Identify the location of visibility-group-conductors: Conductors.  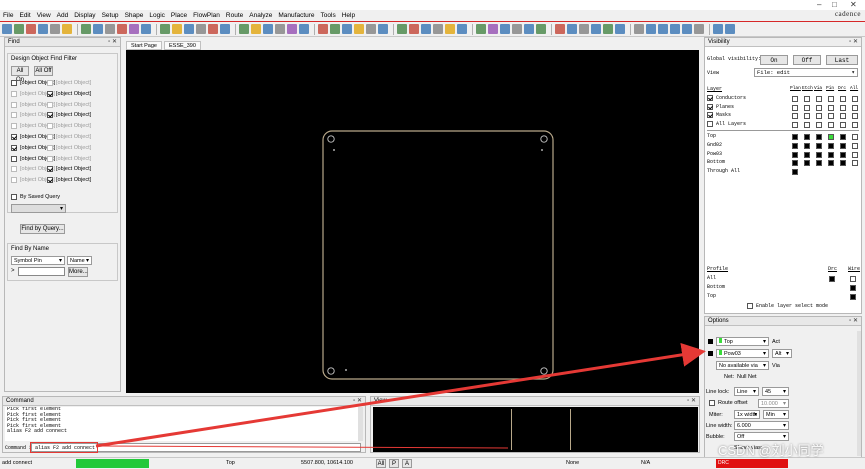
(726, 98).